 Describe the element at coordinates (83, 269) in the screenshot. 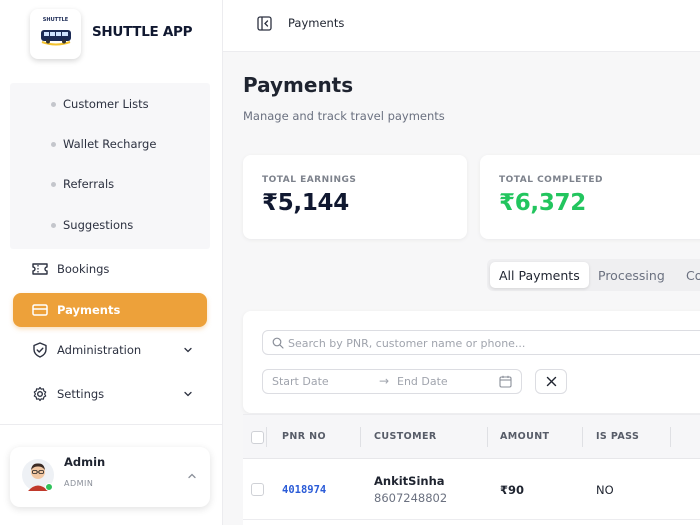

I see `sidebar-item-label: Bookings` at that location.